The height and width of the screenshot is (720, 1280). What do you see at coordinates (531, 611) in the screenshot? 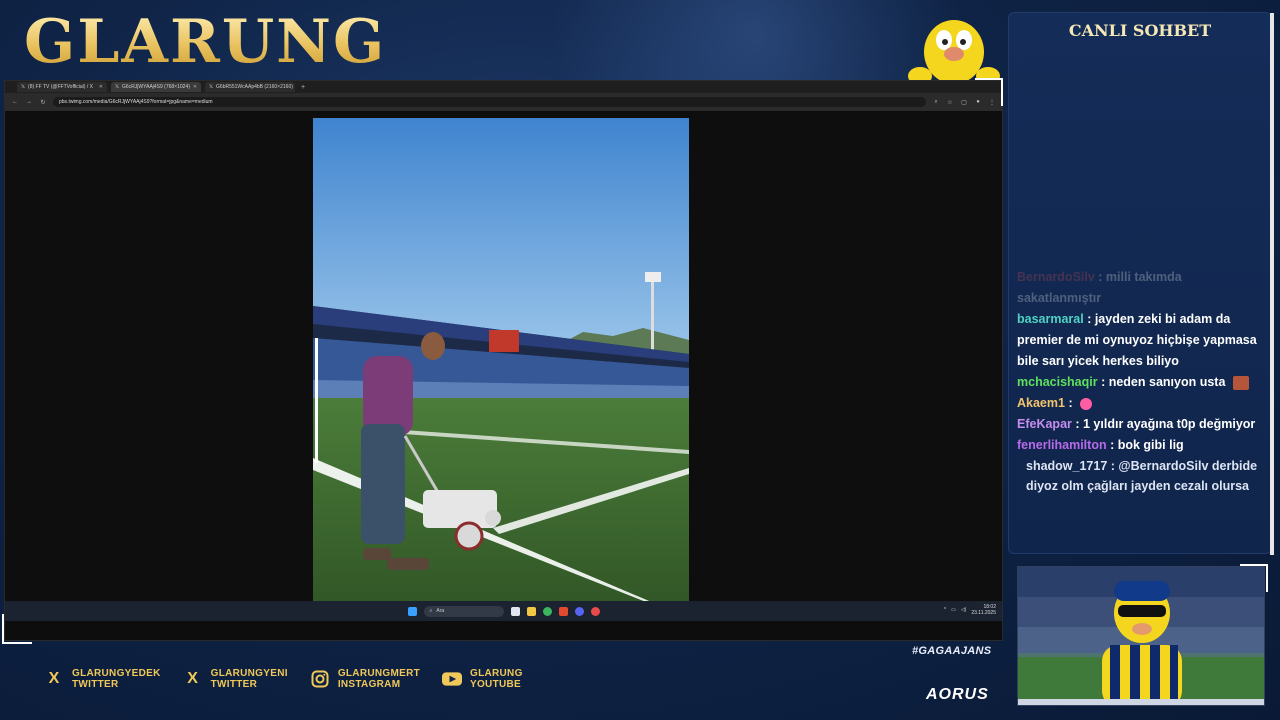
I see `file-explorer-icon` at bounding box center [531, 611].